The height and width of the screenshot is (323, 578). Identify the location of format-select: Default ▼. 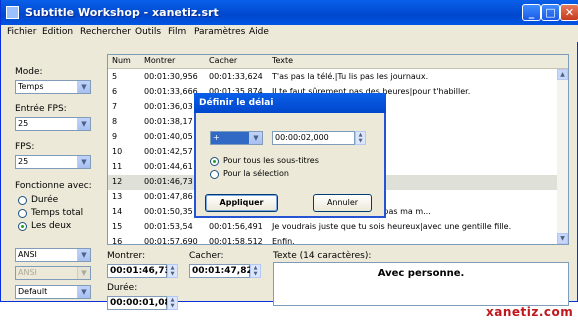
(53, 292).